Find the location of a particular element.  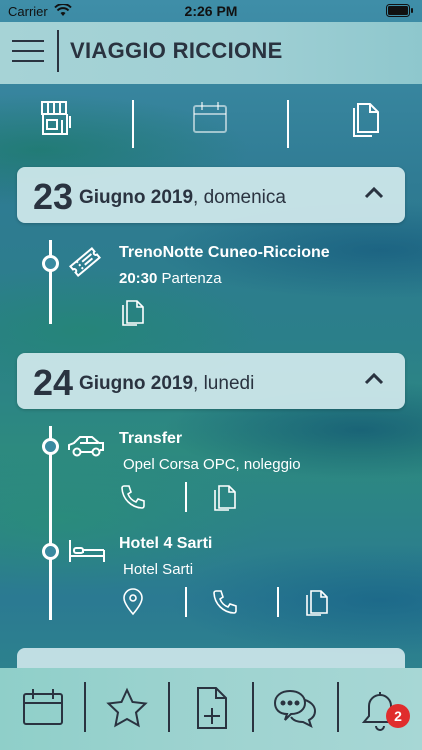

event-detail: Opel Corsa OPC, noleggio is located at coordinates (212, 464).